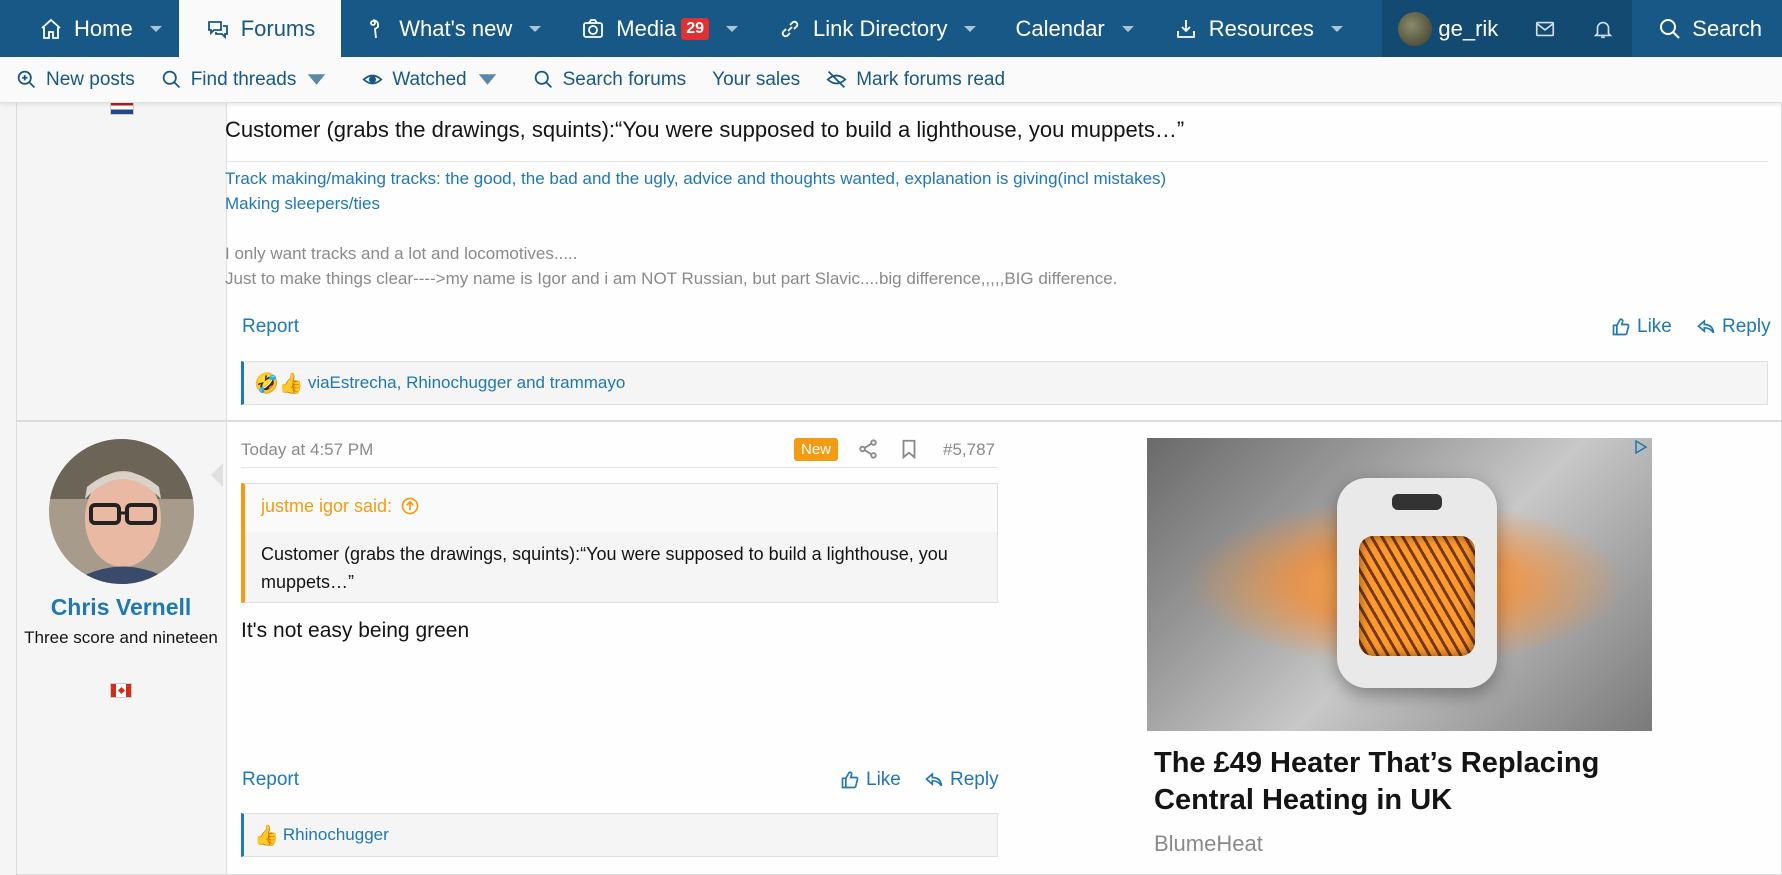 The width and height of the screenshot is (1782, 875). Describe the element at coordinates (434, 80) in the screenshot. I see `watched-link: Watched` at that location.